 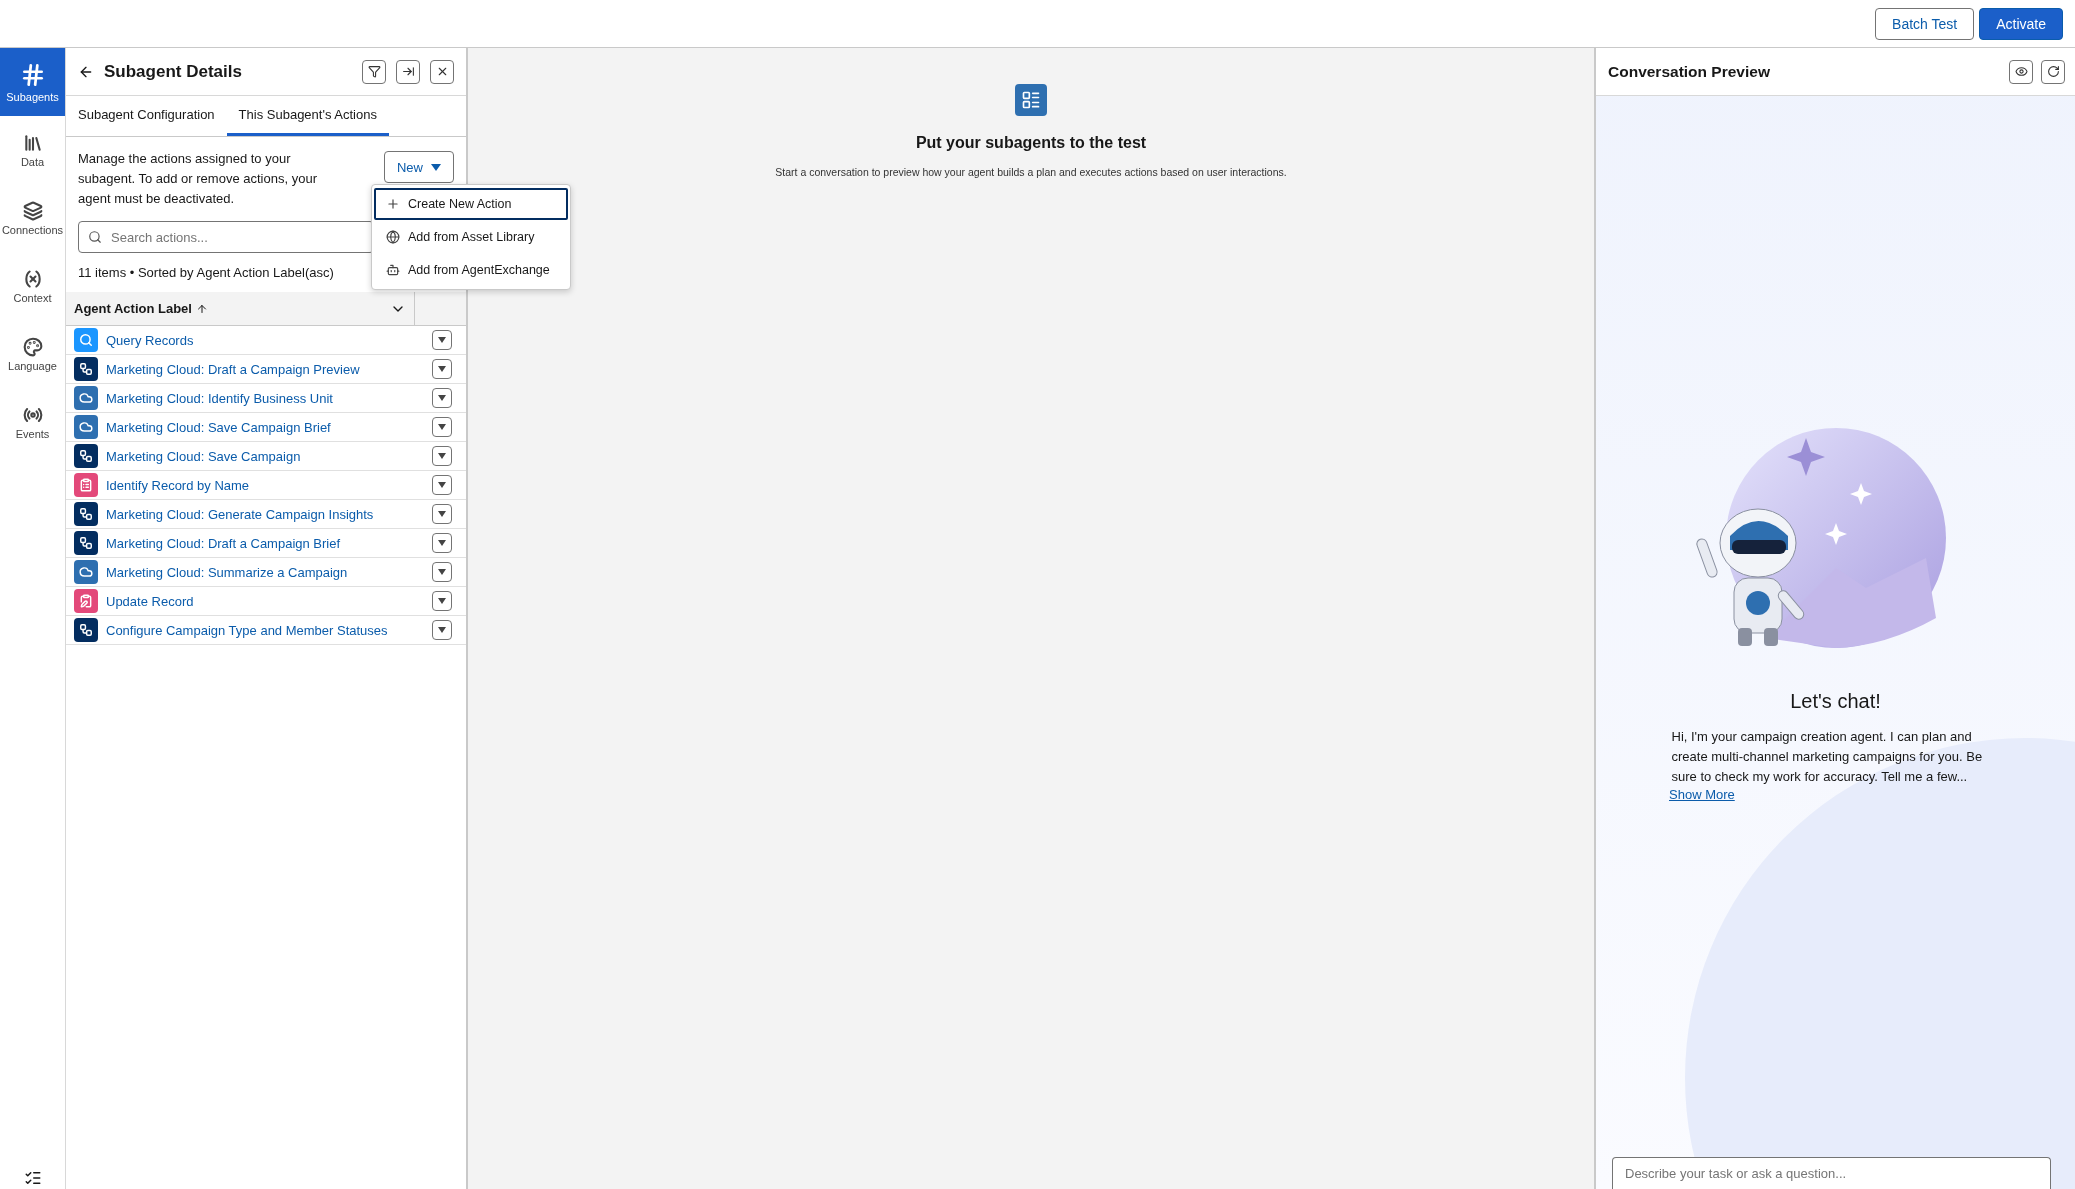 I want to click on rail-item-label: Subagents, so click(x=32, y=96).